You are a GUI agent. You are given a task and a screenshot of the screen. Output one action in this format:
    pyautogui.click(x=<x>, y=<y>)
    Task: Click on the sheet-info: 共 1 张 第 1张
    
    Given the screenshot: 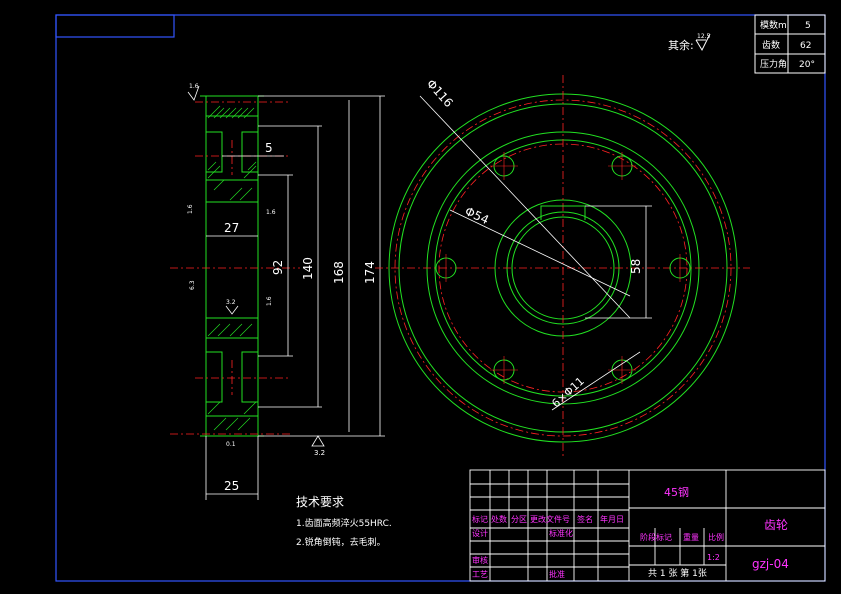 What is the action you would take?
    pyautogui.click(x=677, y=573)
    